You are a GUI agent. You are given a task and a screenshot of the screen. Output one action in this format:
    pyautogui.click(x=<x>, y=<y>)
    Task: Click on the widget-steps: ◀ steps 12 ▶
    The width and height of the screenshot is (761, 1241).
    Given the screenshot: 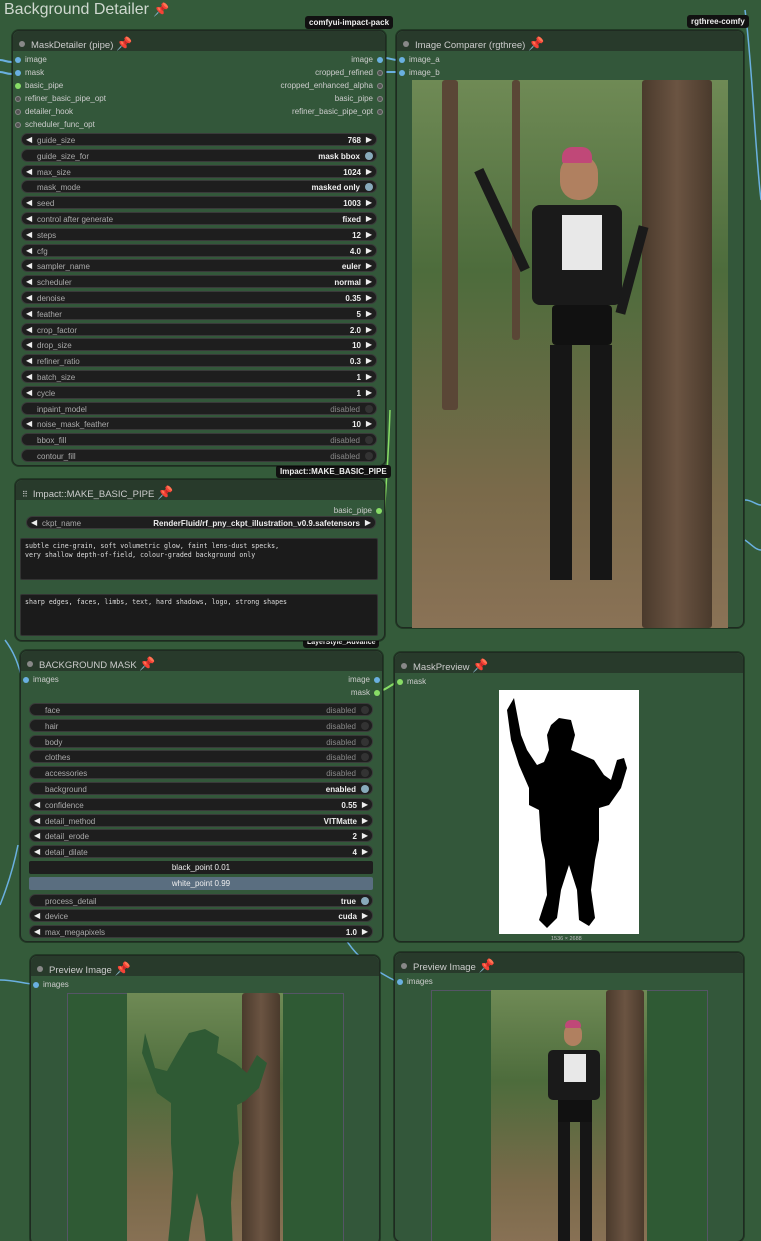 What is the action you would take?
    pyautogui.click(x=199, y=234)
    